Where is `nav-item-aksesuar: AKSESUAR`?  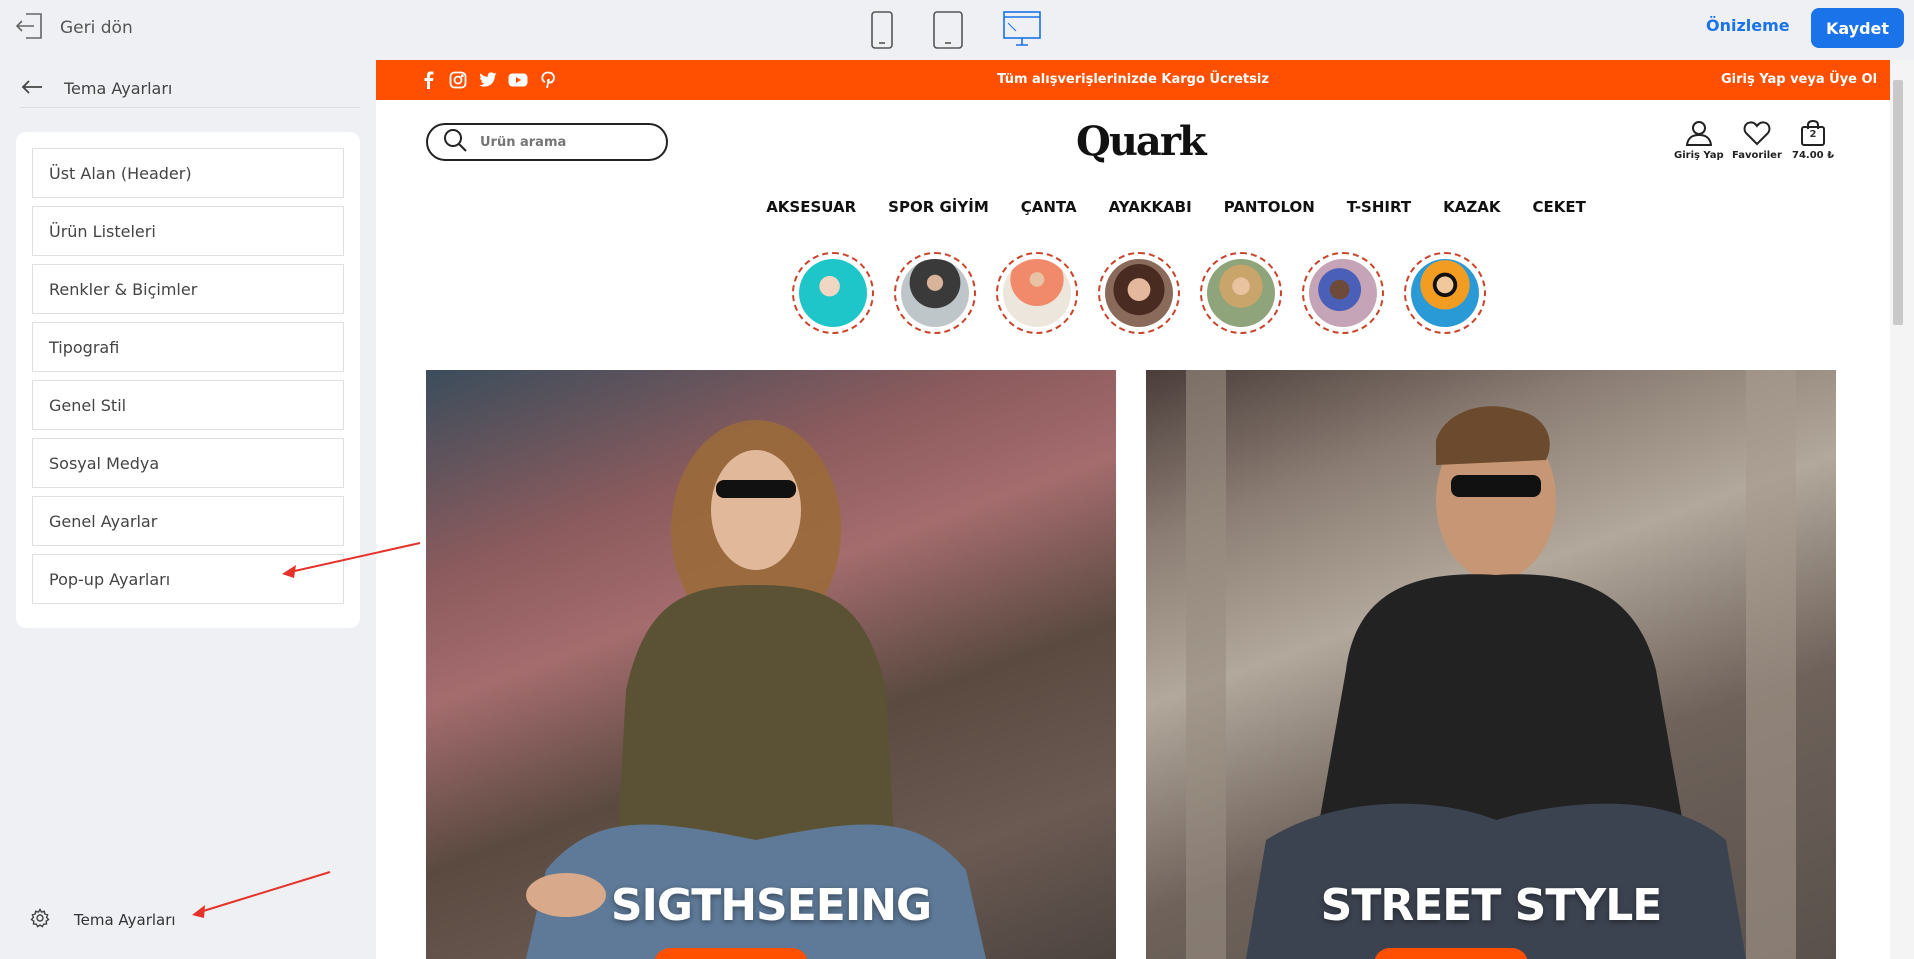 nav-item-aksesuar: AKSESUAR is located at coordinates (811, 207).